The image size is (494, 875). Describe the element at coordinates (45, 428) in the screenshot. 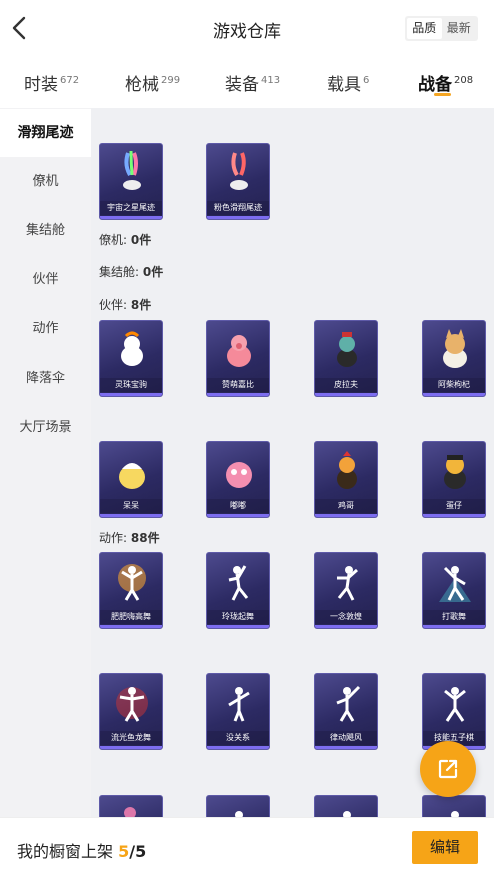

I see `sidebar-item-lobby-scene: 大厅场景` at that location.